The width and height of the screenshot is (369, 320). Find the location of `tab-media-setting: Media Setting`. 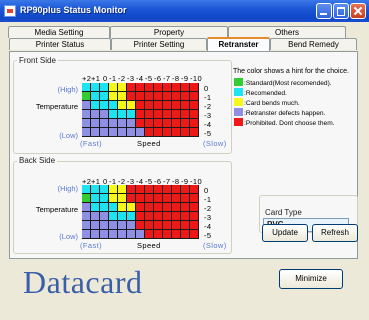

tab-media-setting: Media Setting is located at coordinates (59, 32).